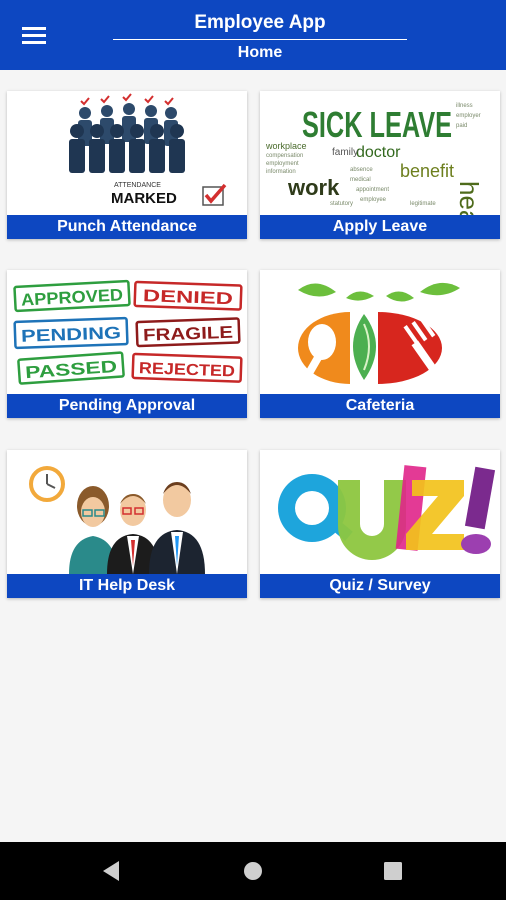  Describe the element at coordinates (260, 36) in the screenshot. I see `app-bar-titles: Employee App Home` at that location.